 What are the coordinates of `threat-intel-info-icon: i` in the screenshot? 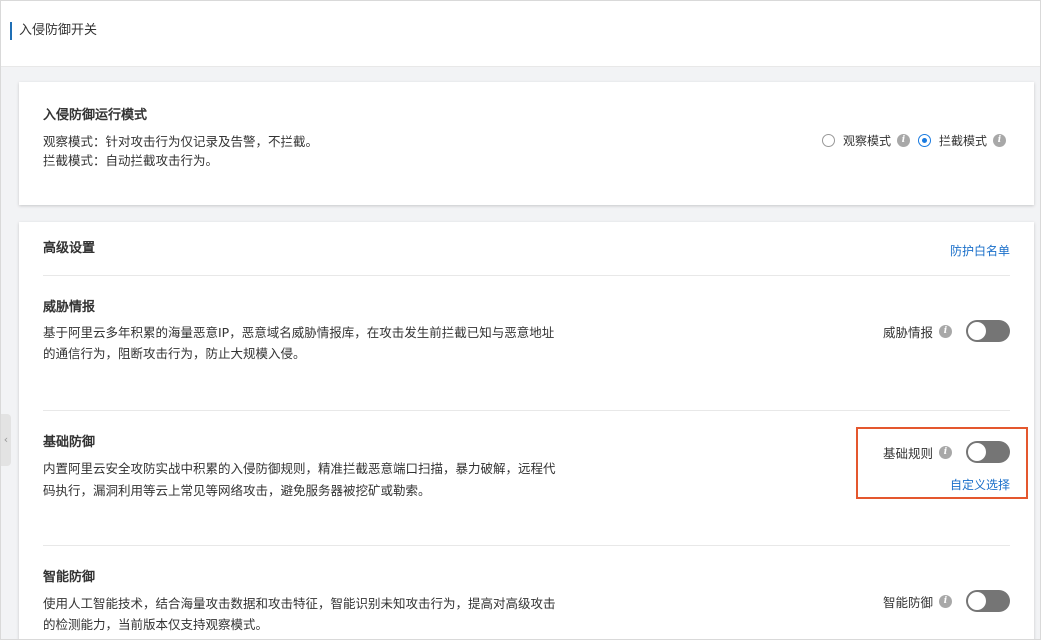 It's located at (945, 331).